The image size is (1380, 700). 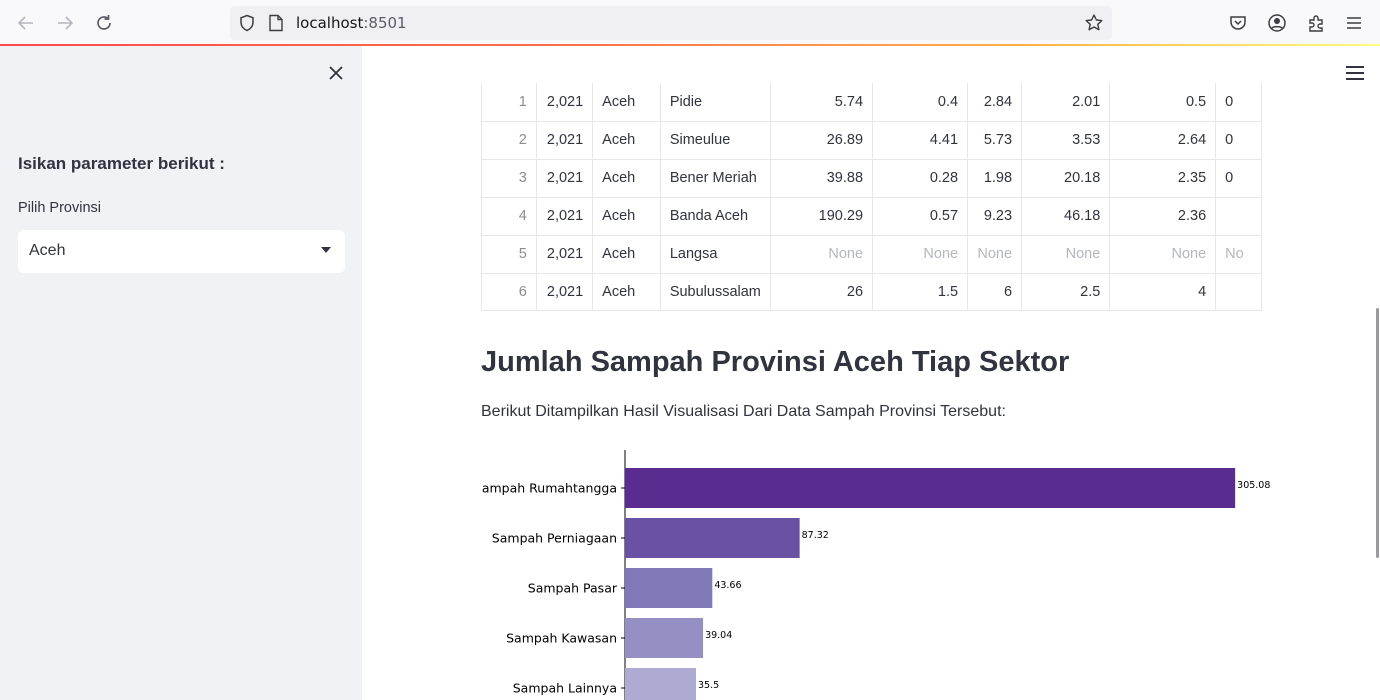 I want to click on extensions-icon, so click(x=1316, y=23).